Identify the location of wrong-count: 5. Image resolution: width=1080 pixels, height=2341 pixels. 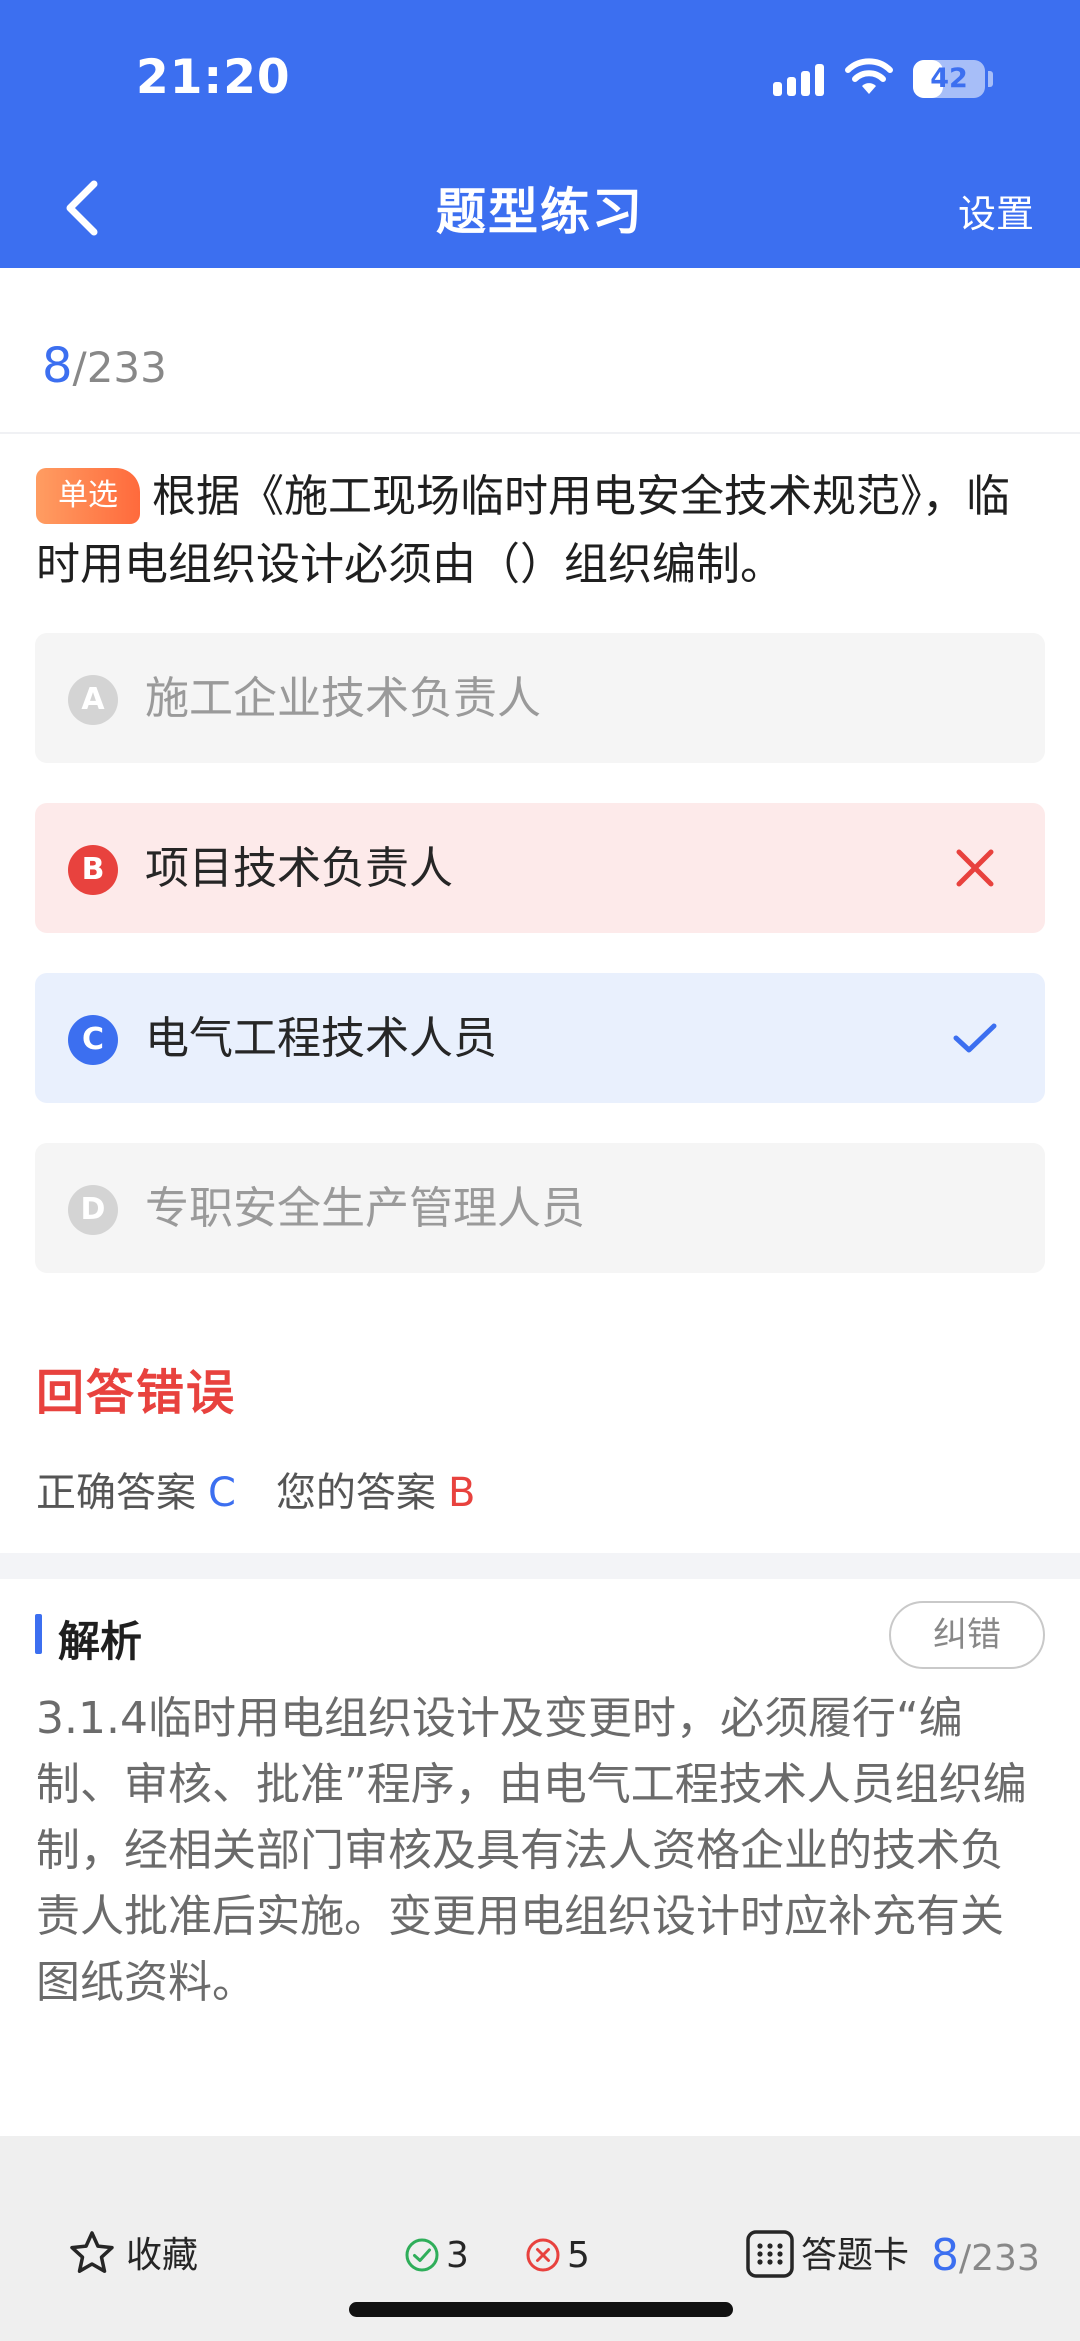
(557, 2256).